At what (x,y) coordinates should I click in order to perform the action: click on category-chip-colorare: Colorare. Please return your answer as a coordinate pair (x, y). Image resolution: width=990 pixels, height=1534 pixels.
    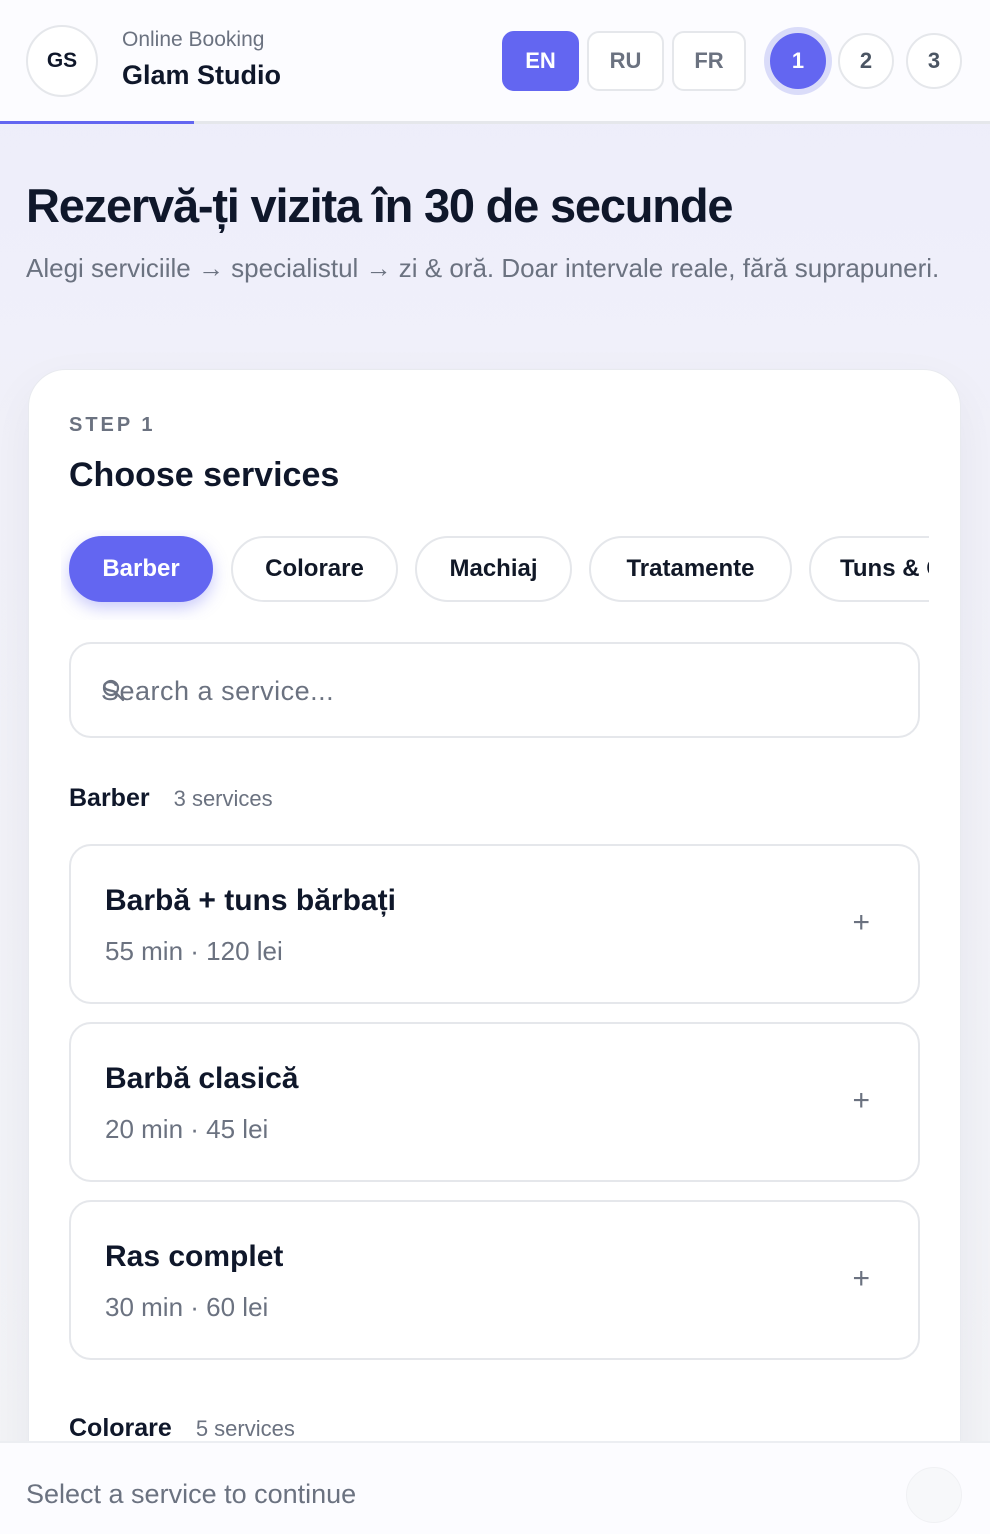
    Looking at the image, I should click on (314, 569).